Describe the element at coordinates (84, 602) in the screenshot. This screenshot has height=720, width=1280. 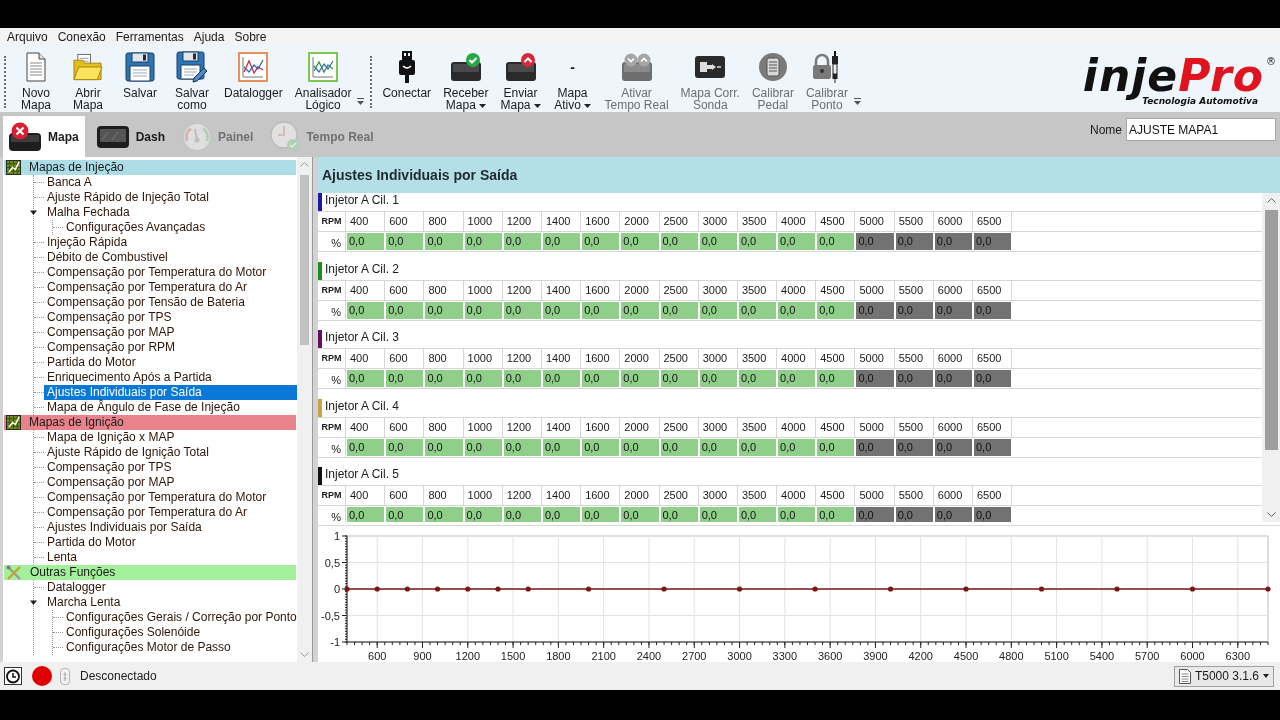
I see `tree-item: Marcha Lenta` at that location.